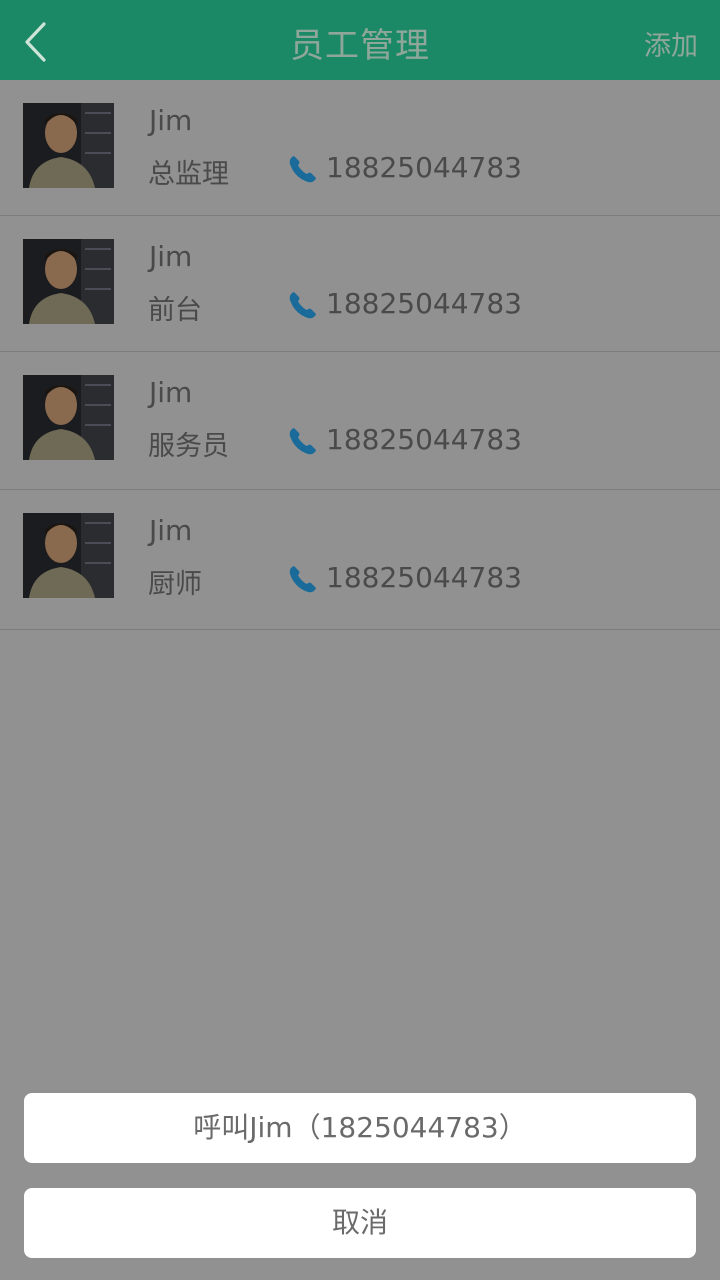 The width and height of the screenshot is (720, 1280). I want to click on employee-row: Jim 总监理 18825044783, so click(360, 148).